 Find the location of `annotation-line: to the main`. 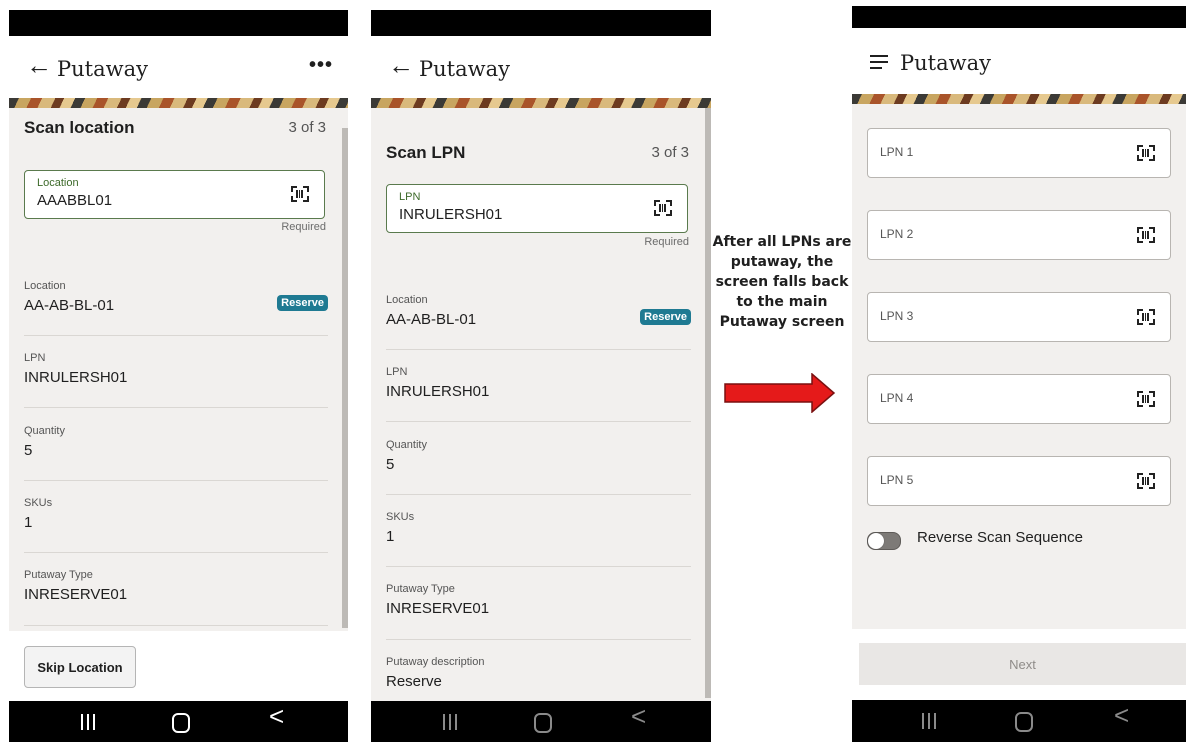

annotation-line: to the main is located at coordinates (782, 302).